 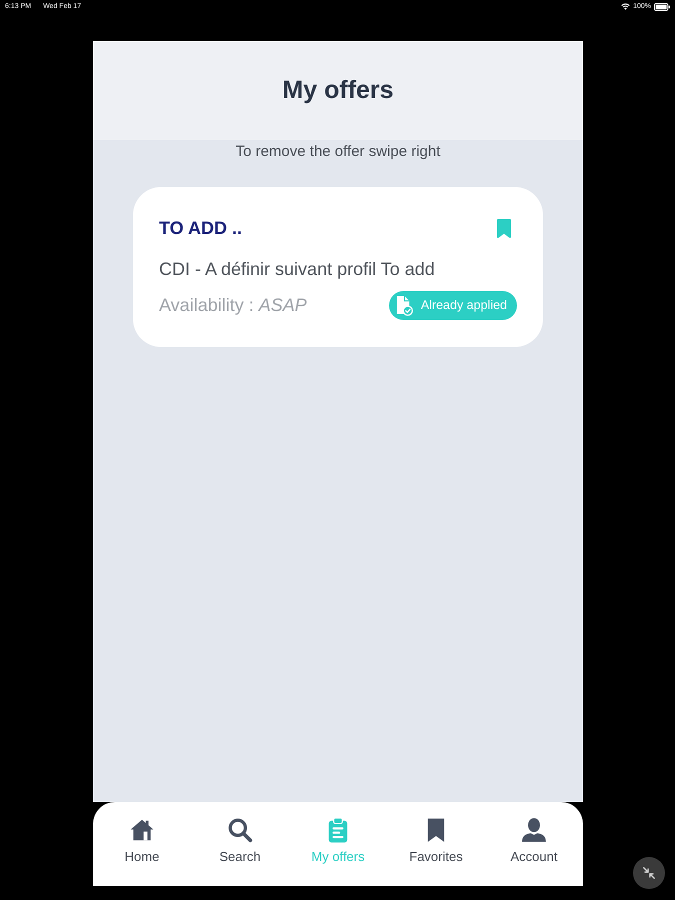 I want to click on document-check-icon, so click(x=404, y=305).